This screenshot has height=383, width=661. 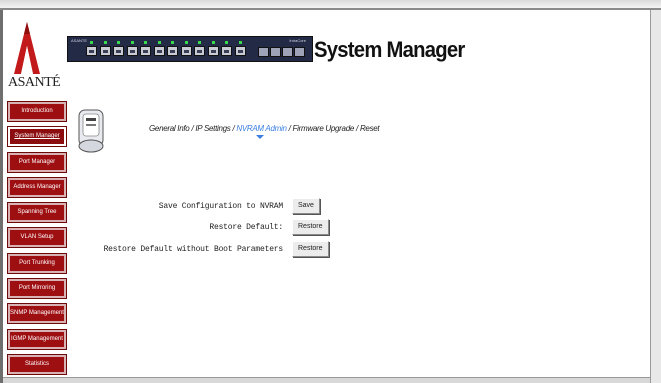 I want to click on sidebar-item-vlan-setup: VLAN Setup, so click(x=37, y=238).